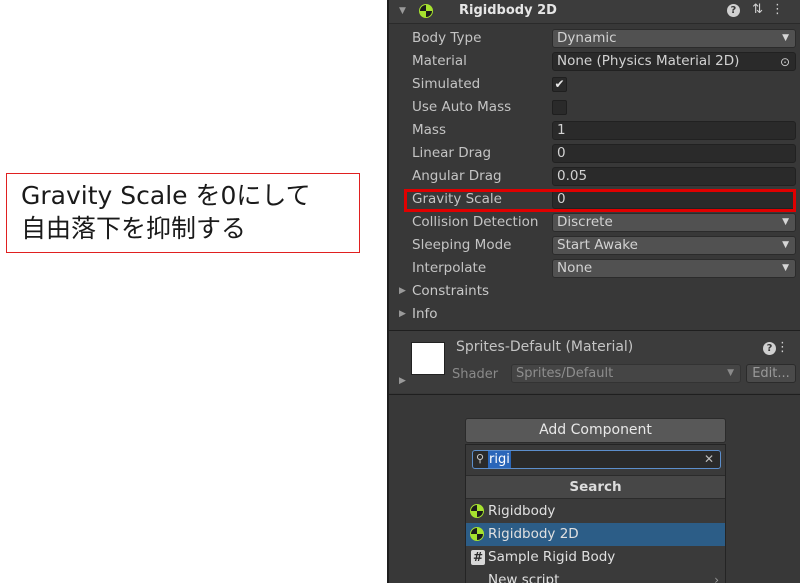  What do you see at coordinates (452, 153) in the screenshot?
I see `linear-drag-label: Linear Drag` at bounding box center [452, 153].